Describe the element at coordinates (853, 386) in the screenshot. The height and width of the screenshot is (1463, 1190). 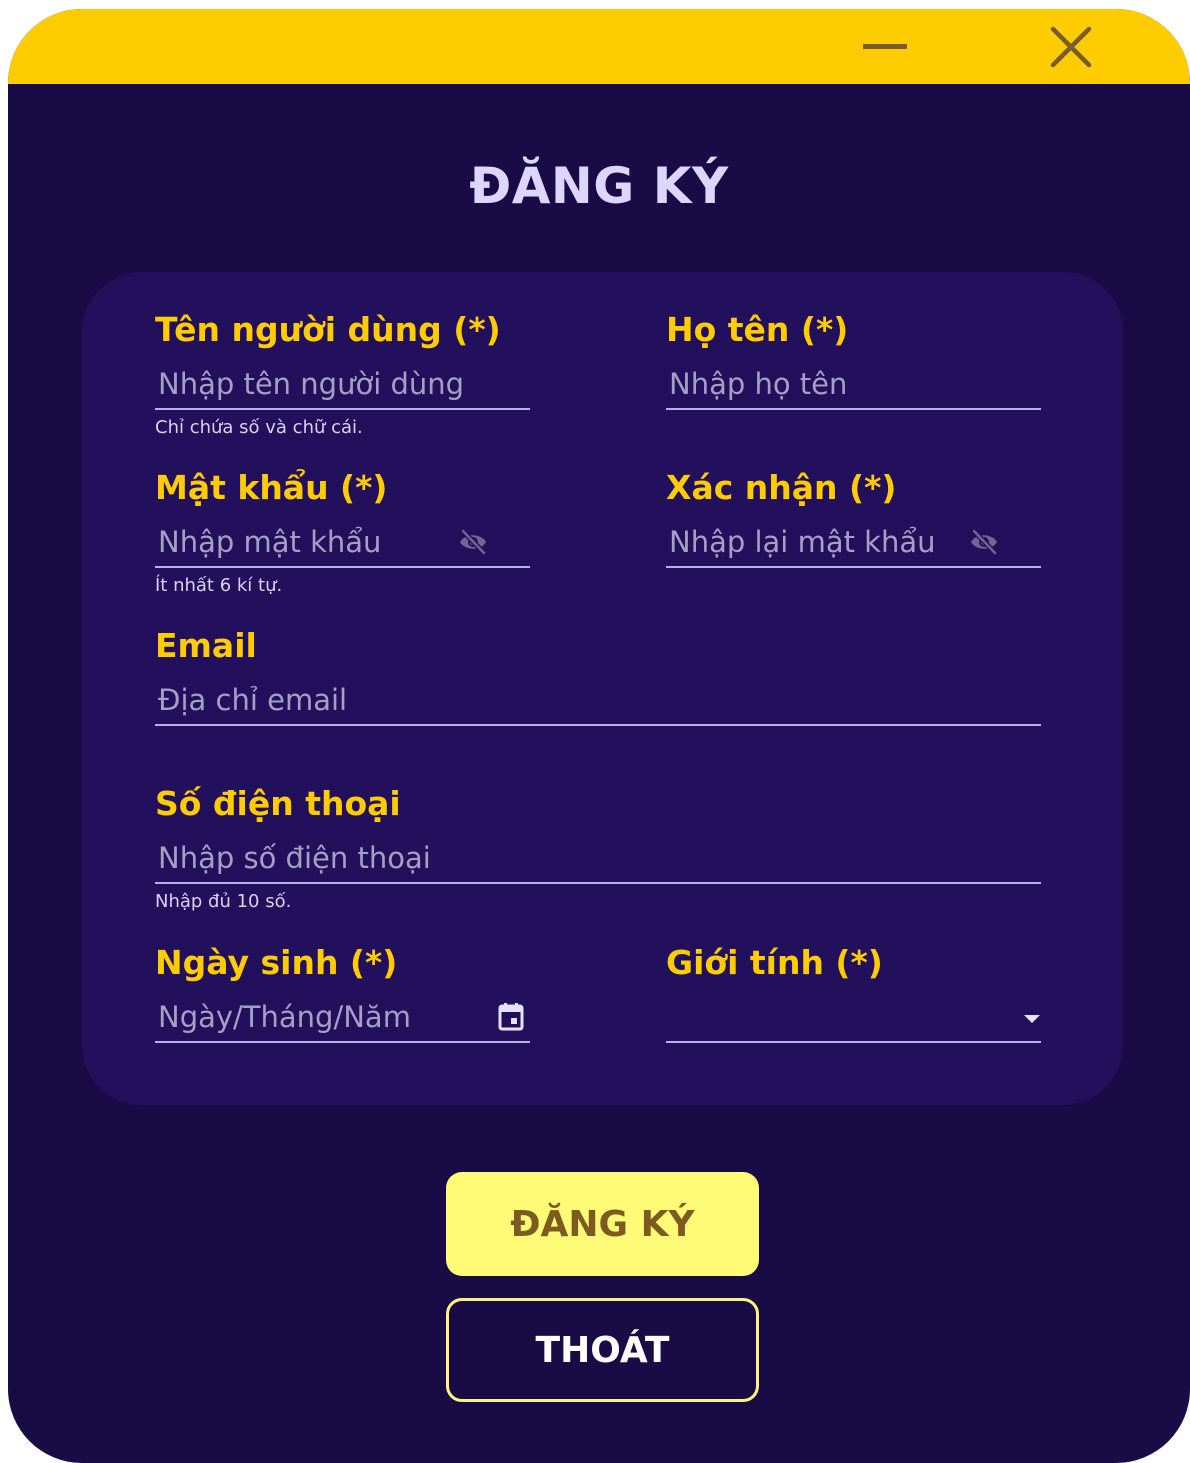
I see `fullname-input: Nhập họ tên` at that location.